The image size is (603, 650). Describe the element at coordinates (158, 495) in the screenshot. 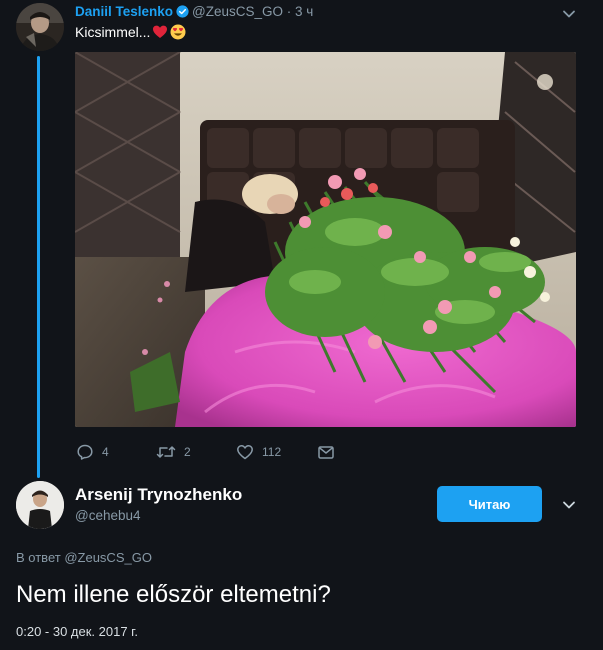

I see `reply-author-name: Arsenij Trynozhenko` at that location.